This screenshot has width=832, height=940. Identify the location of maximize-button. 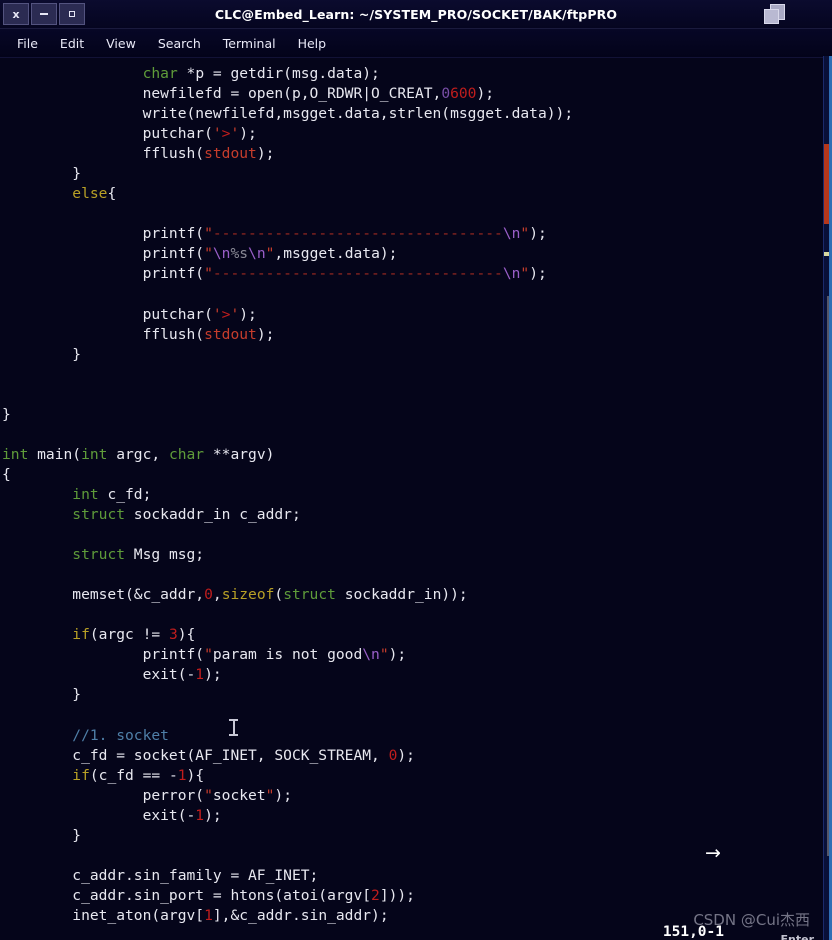
(72, 14).